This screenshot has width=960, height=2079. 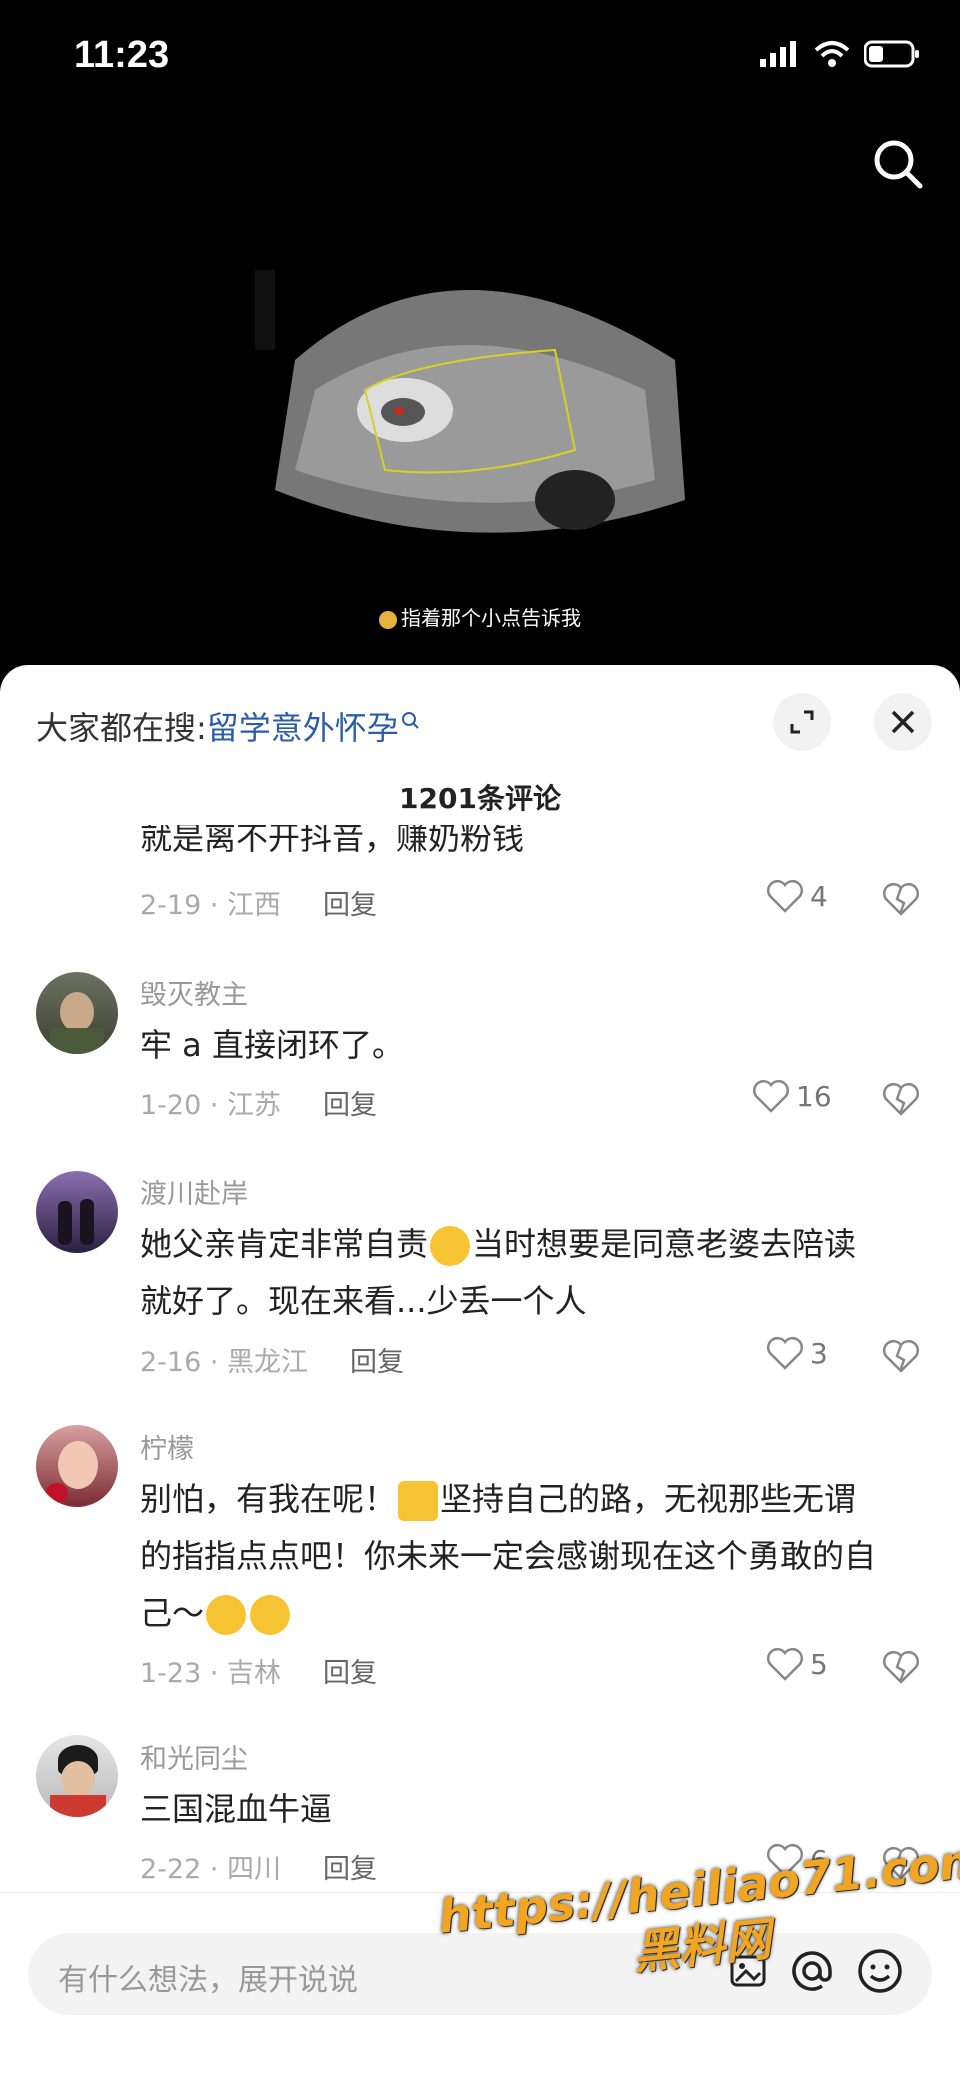 What do you see at coordinates (122, 55) in the screenshot?
I see `status-time: 11:23` at bounding box center [122, 55].